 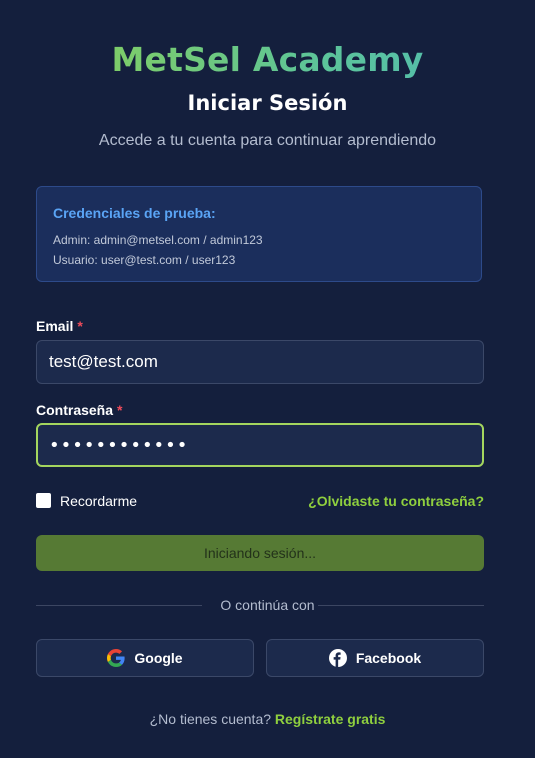 I want to click on signup-row: ¿No tienes cuenta? Regístrate gratis, so click(x=267, y=719).